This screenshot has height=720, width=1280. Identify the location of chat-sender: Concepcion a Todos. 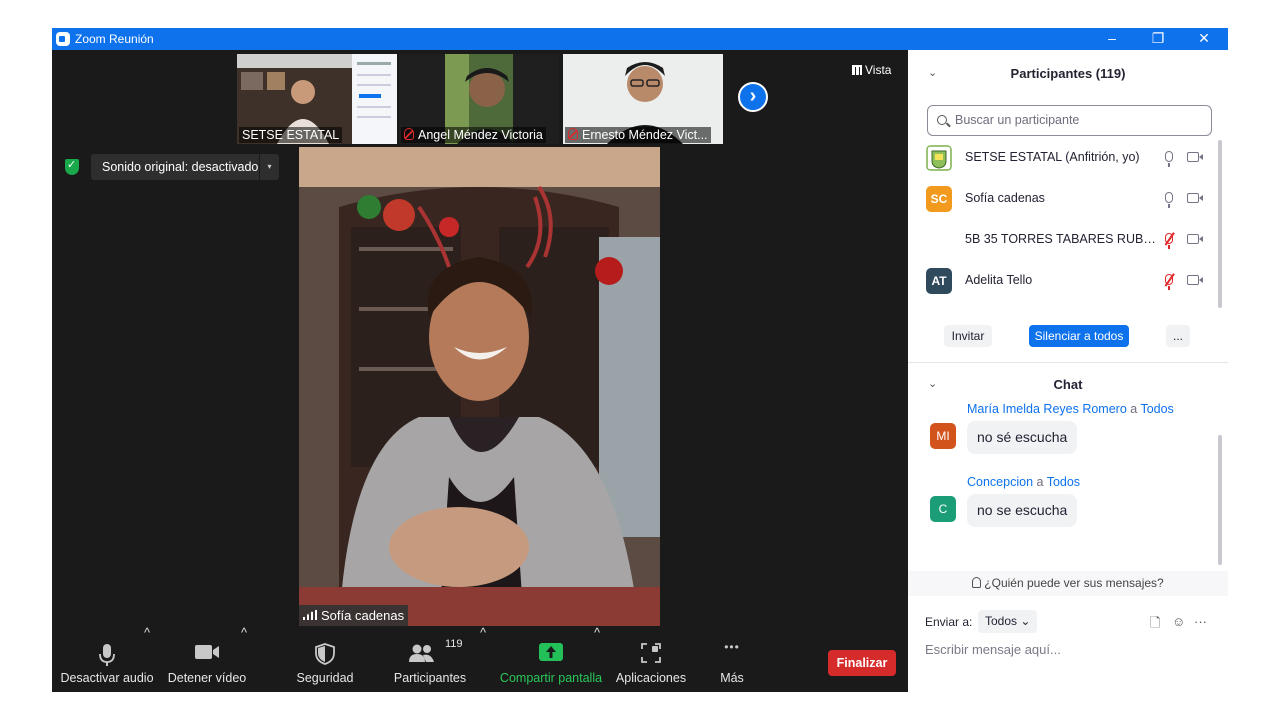
(1023, 482).